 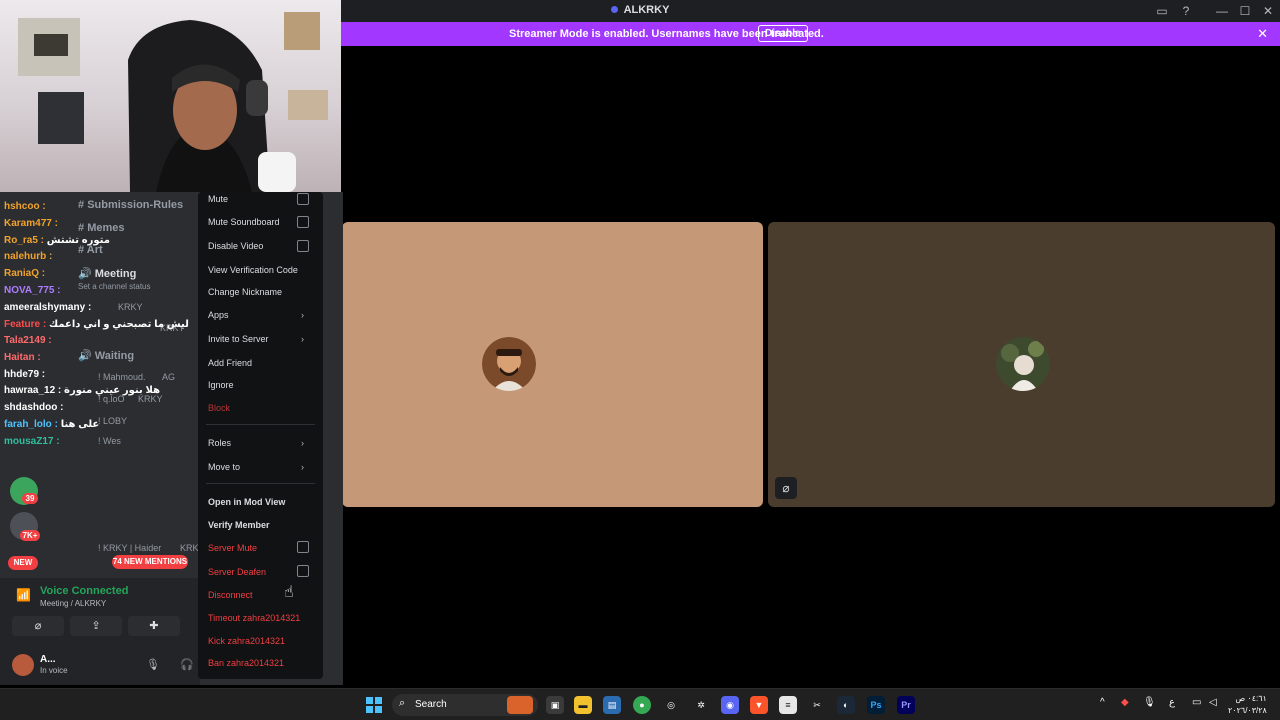 I want to click on voice-member: ! Wes, so click(x=109, y=441).